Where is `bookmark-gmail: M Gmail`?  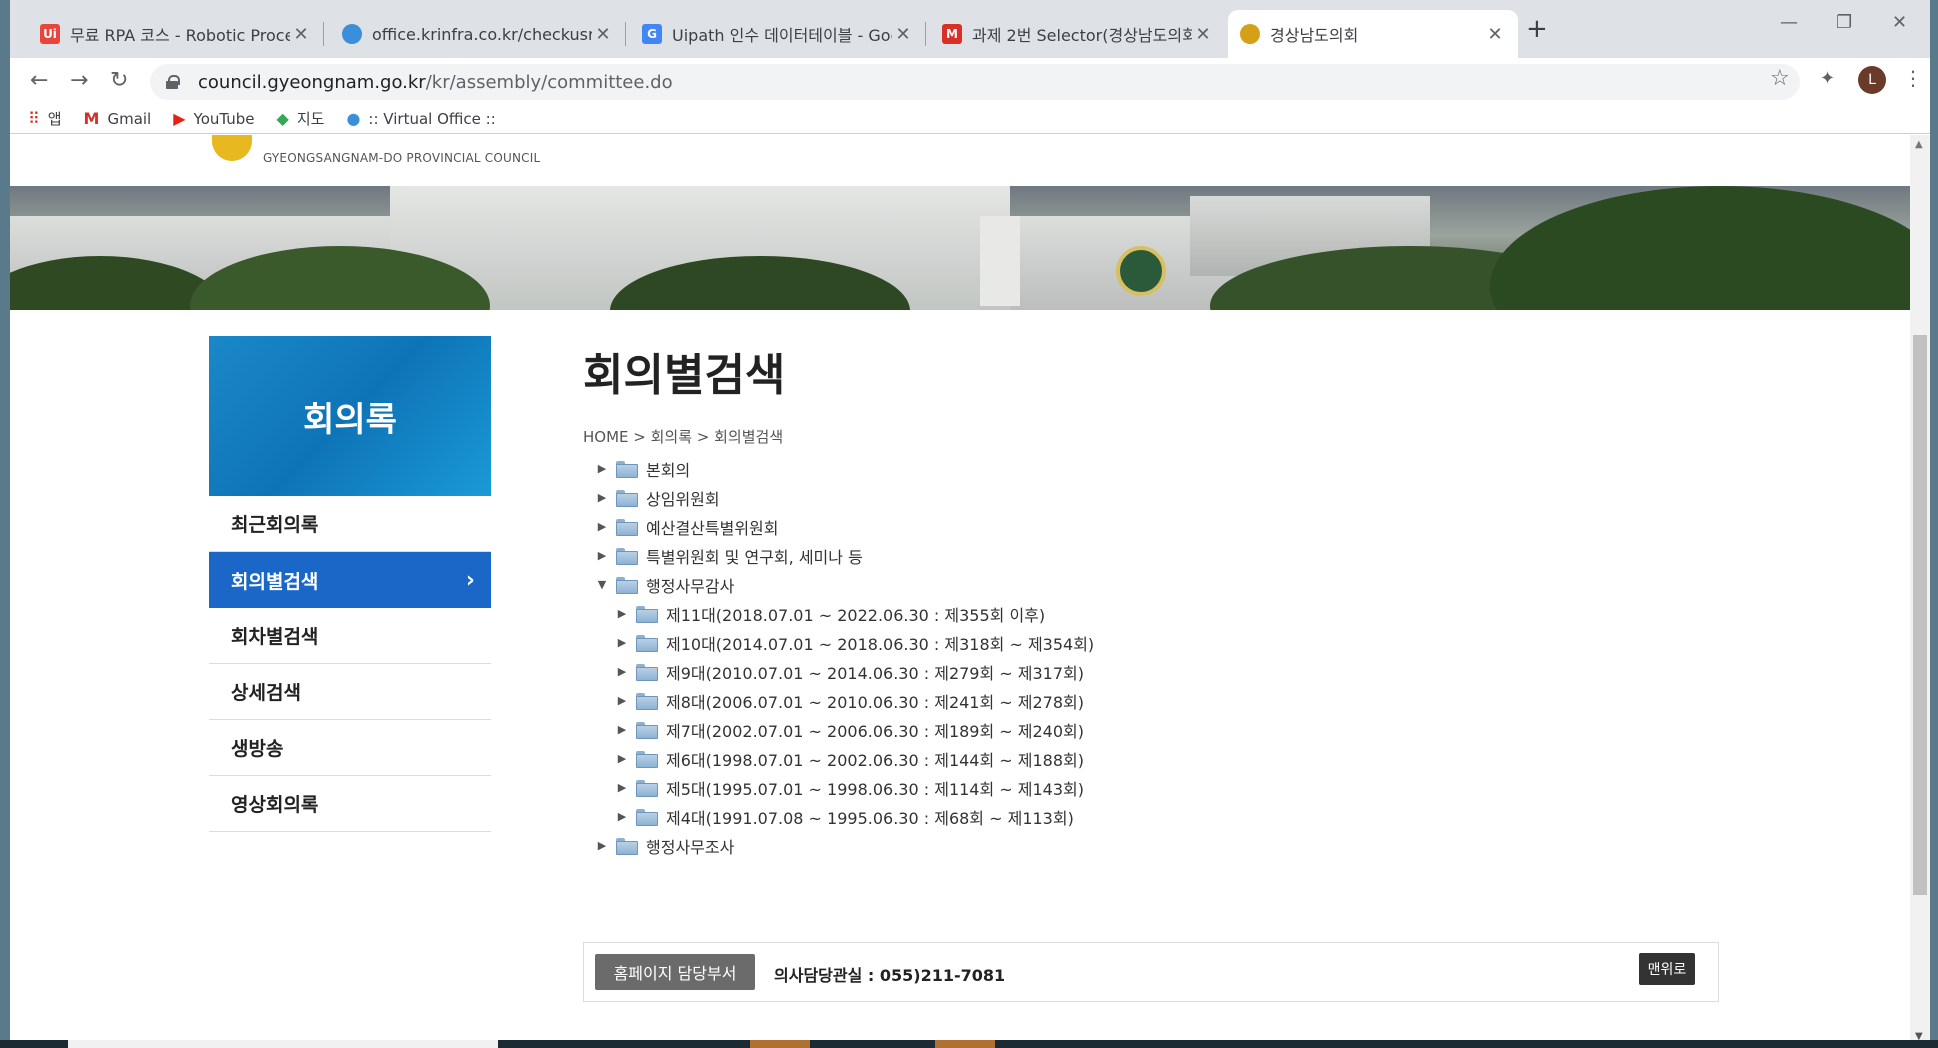 bookmark-gmail: M Gmail is located at coordinates (118, 118).